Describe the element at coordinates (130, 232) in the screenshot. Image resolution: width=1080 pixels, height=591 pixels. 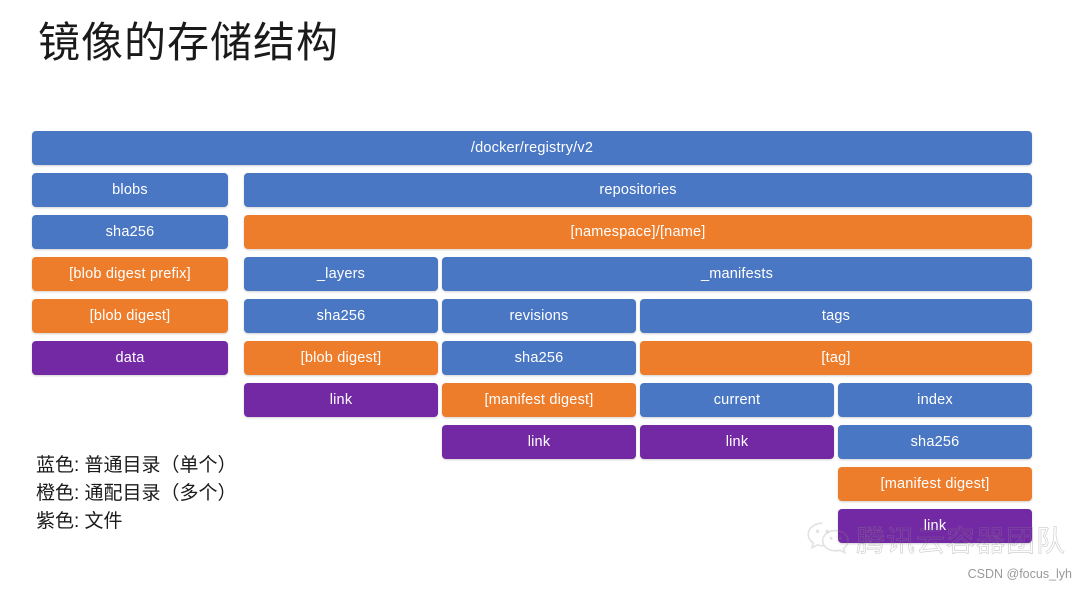
I see `diagram-box-blobs-sha256: sha256` at that location.